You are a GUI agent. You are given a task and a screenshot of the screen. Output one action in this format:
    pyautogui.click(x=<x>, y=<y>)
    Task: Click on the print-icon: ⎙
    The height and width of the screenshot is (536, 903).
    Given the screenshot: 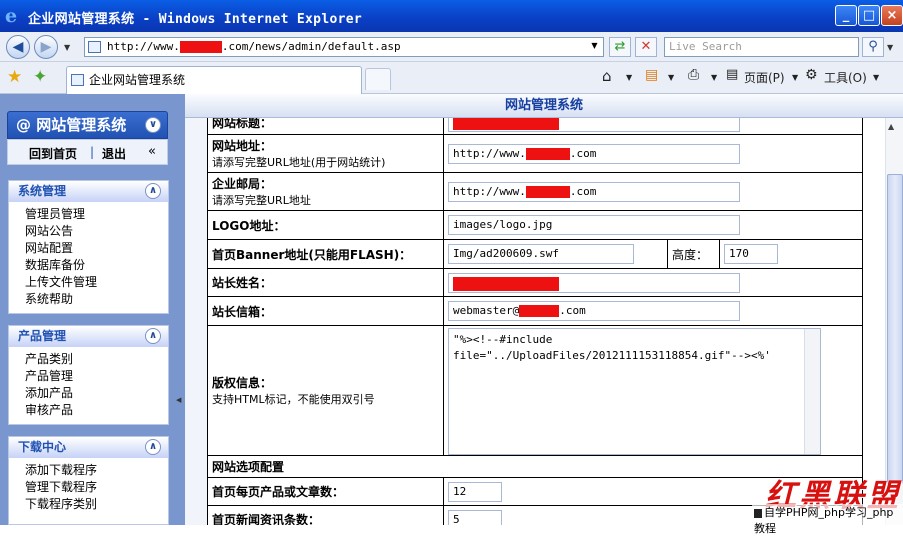 What is the action you would take?
    pyautogui.click(x=693, y=75)
    